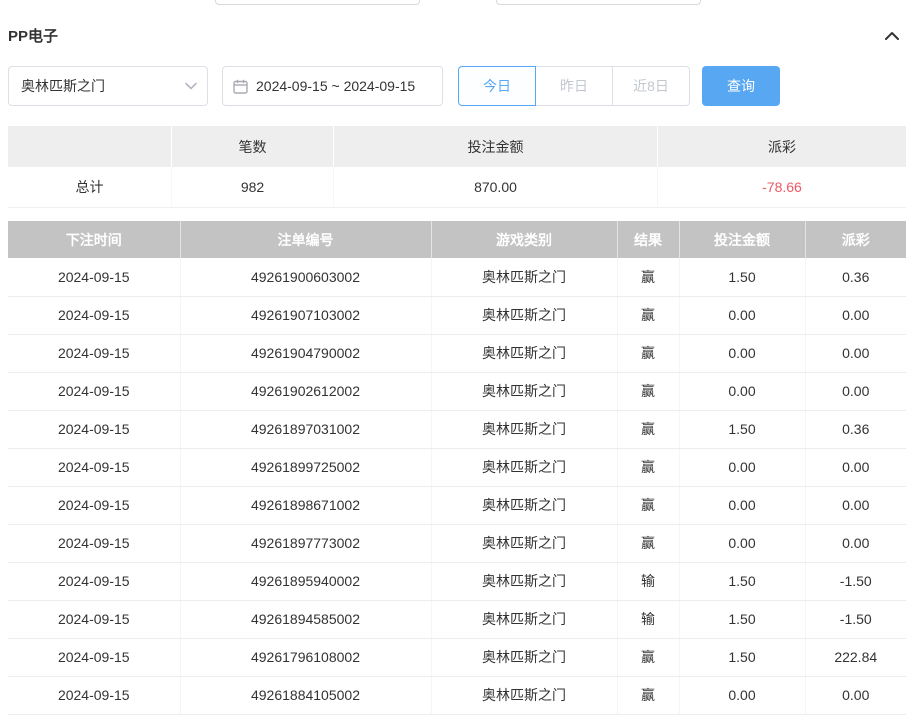  Describe the element at coordinates (855, 657) in the screenshot. I see `cell-payout: 222.84` at that location.